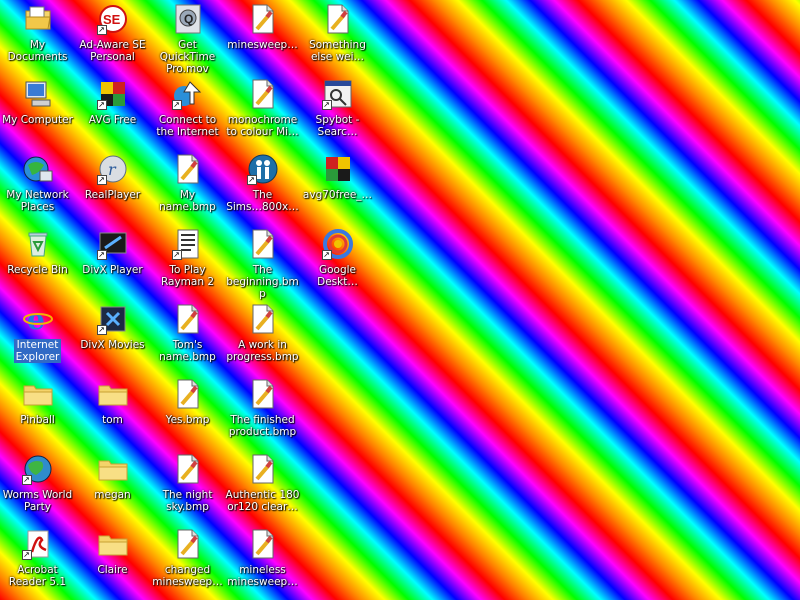 The height and width of the screenshot is (600, 800). I want to click on sims-icon: ↗, so click(262, 169).